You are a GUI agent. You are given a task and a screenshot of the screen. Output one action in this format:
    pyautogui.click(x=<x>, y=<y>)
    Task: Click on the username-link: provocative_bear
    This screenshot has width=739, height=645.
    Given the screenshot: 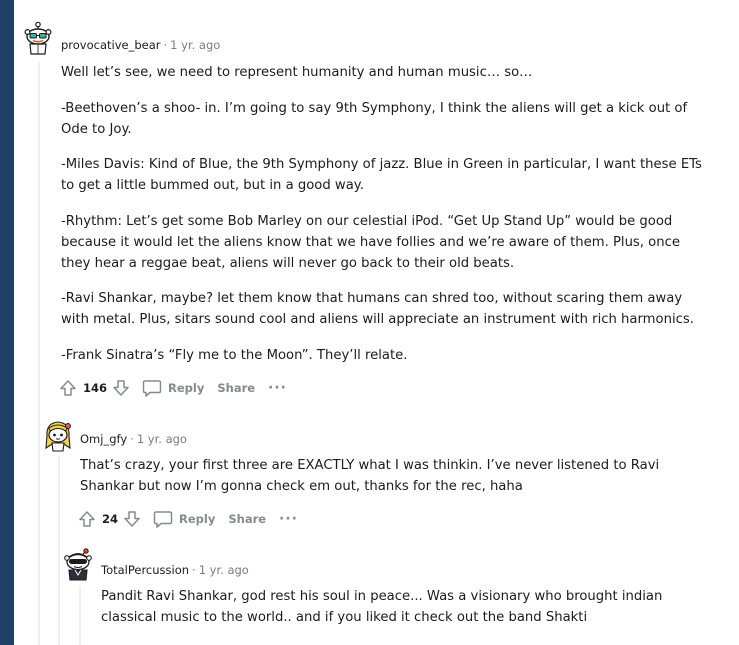 What is the action you would take?
    pyautogui.click(x=111, y=45)
    